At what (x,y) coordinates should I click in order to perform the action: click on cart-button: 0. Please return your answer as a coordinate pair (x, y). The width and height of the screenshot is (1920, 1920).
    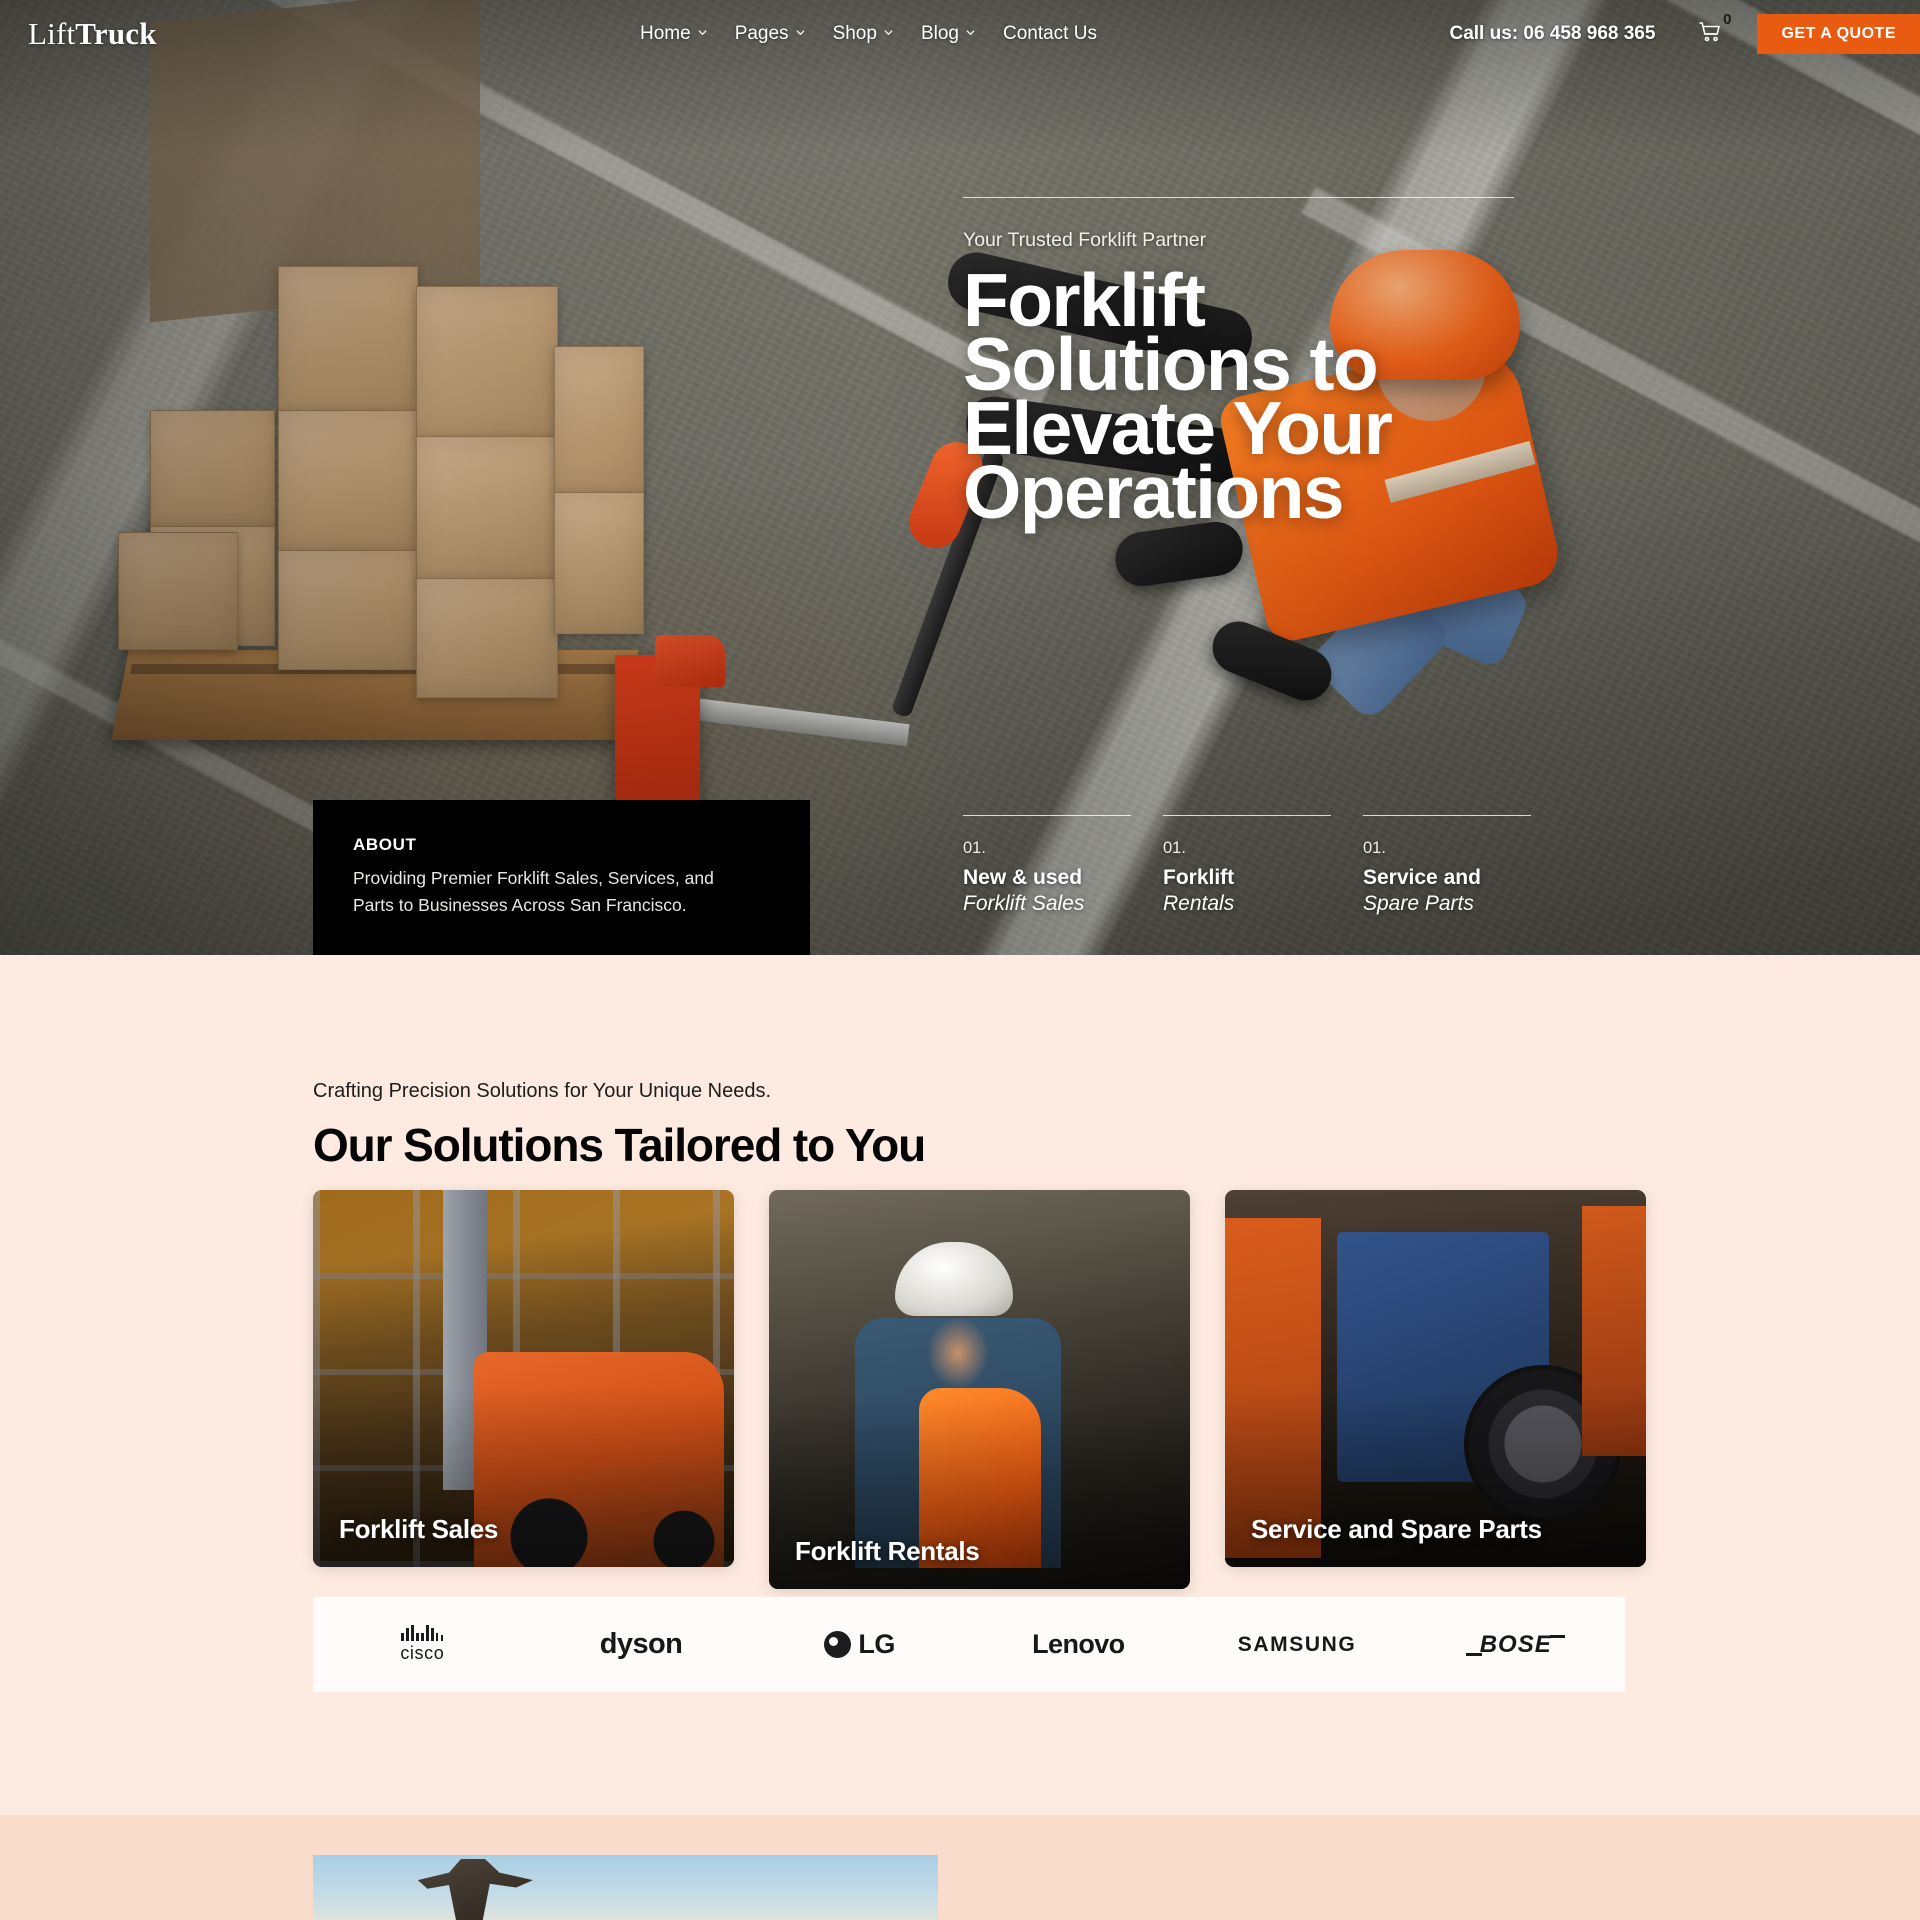
    Looking at the image, I should click on (1712, 31).